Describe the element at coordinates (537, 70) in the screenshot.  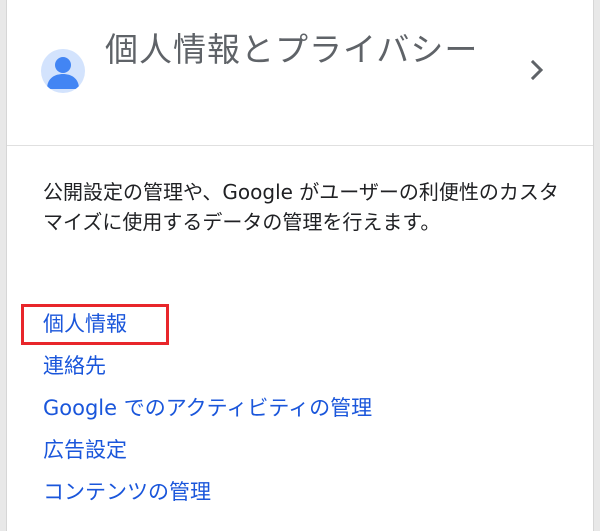
I see `chevron-right-icon` at that location.